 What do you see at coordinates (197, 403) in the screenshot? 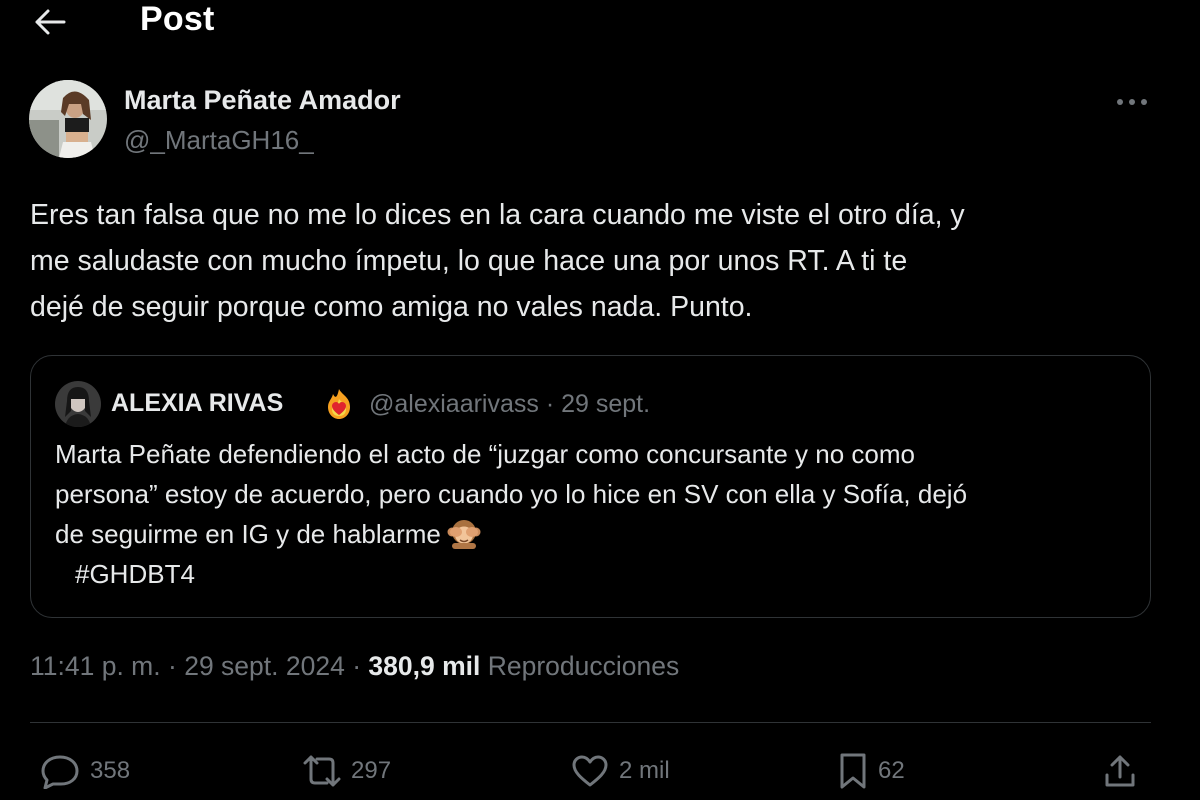
I see `quoted-author-name: ALEXIA RIVAS` at bounding box center [197, 403].